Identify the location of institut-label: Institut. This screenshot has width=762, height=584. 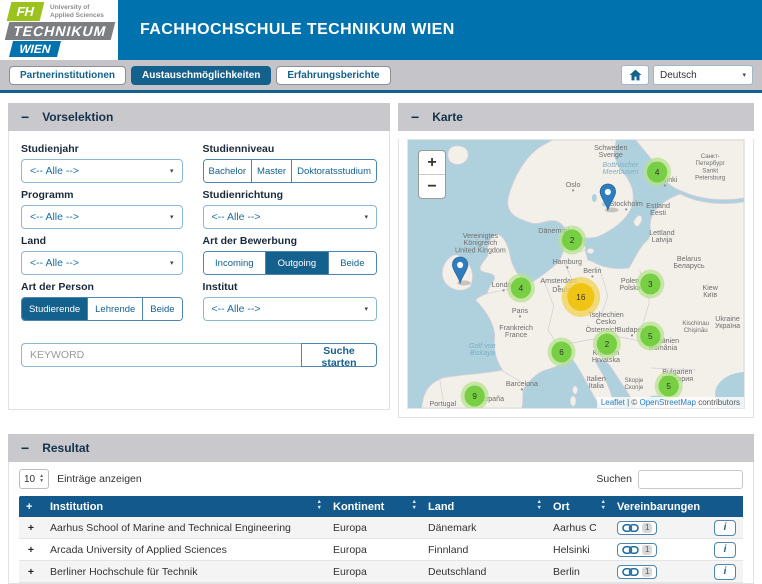
(220, 287).